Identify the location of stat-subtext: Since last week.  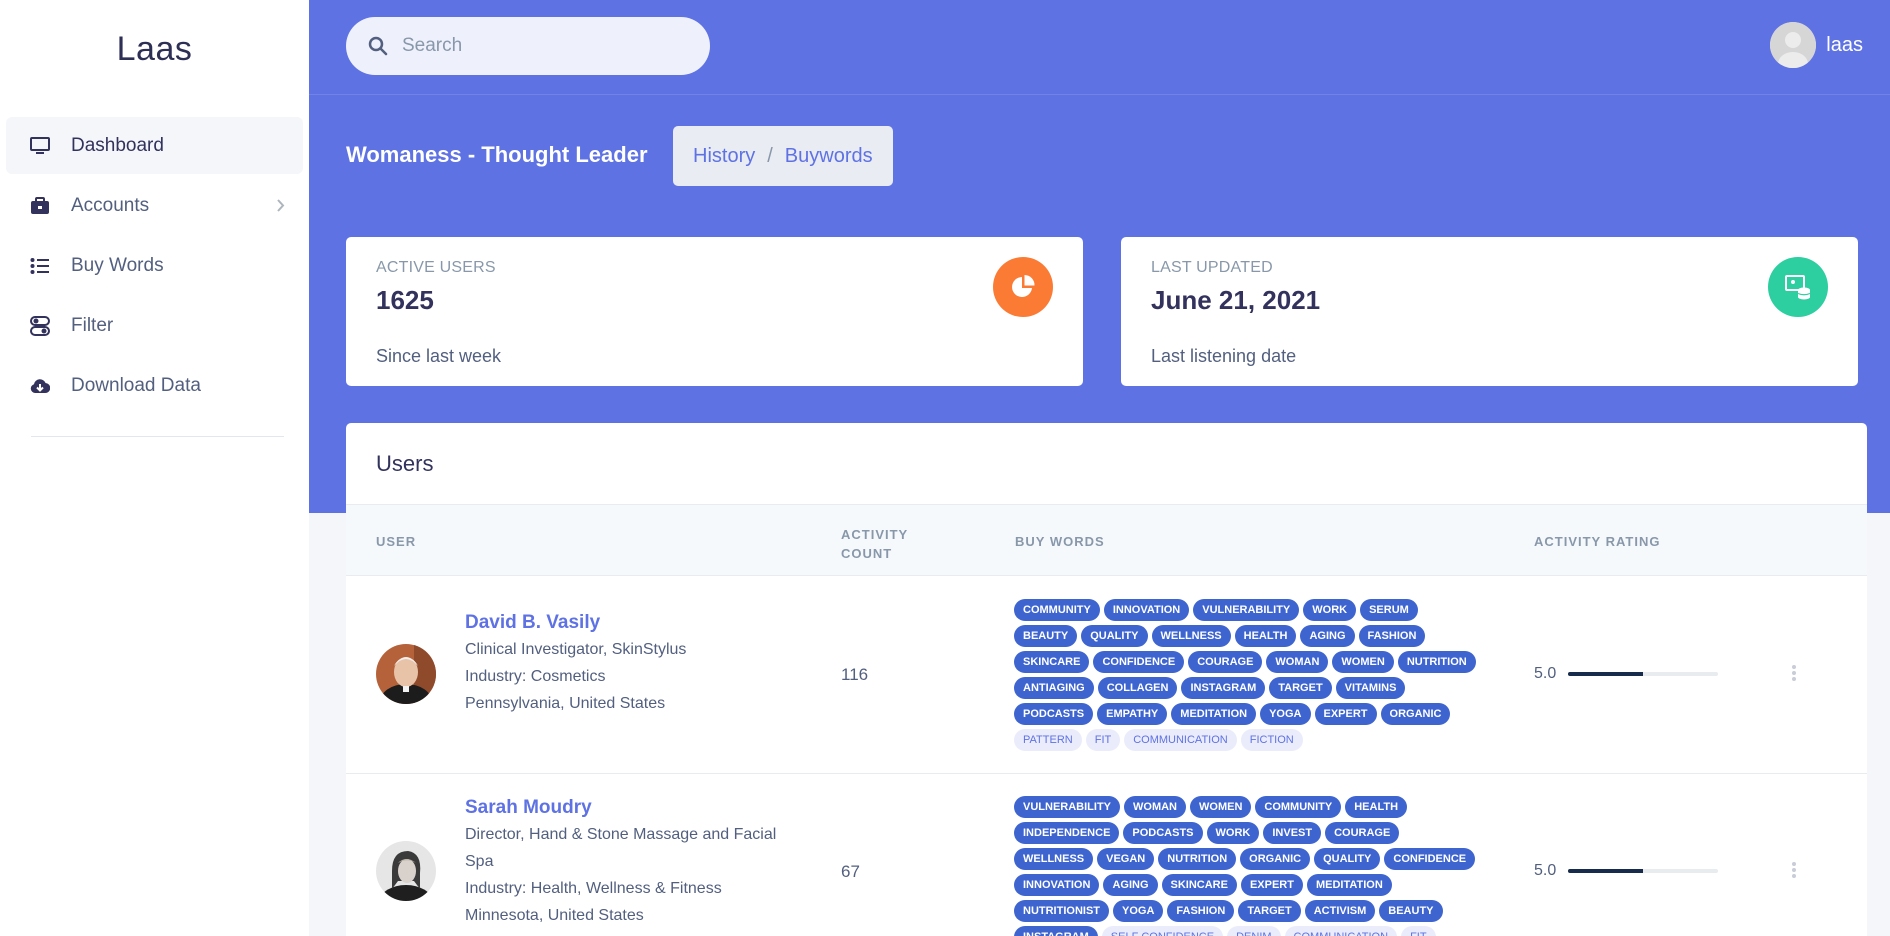
(439, 356).